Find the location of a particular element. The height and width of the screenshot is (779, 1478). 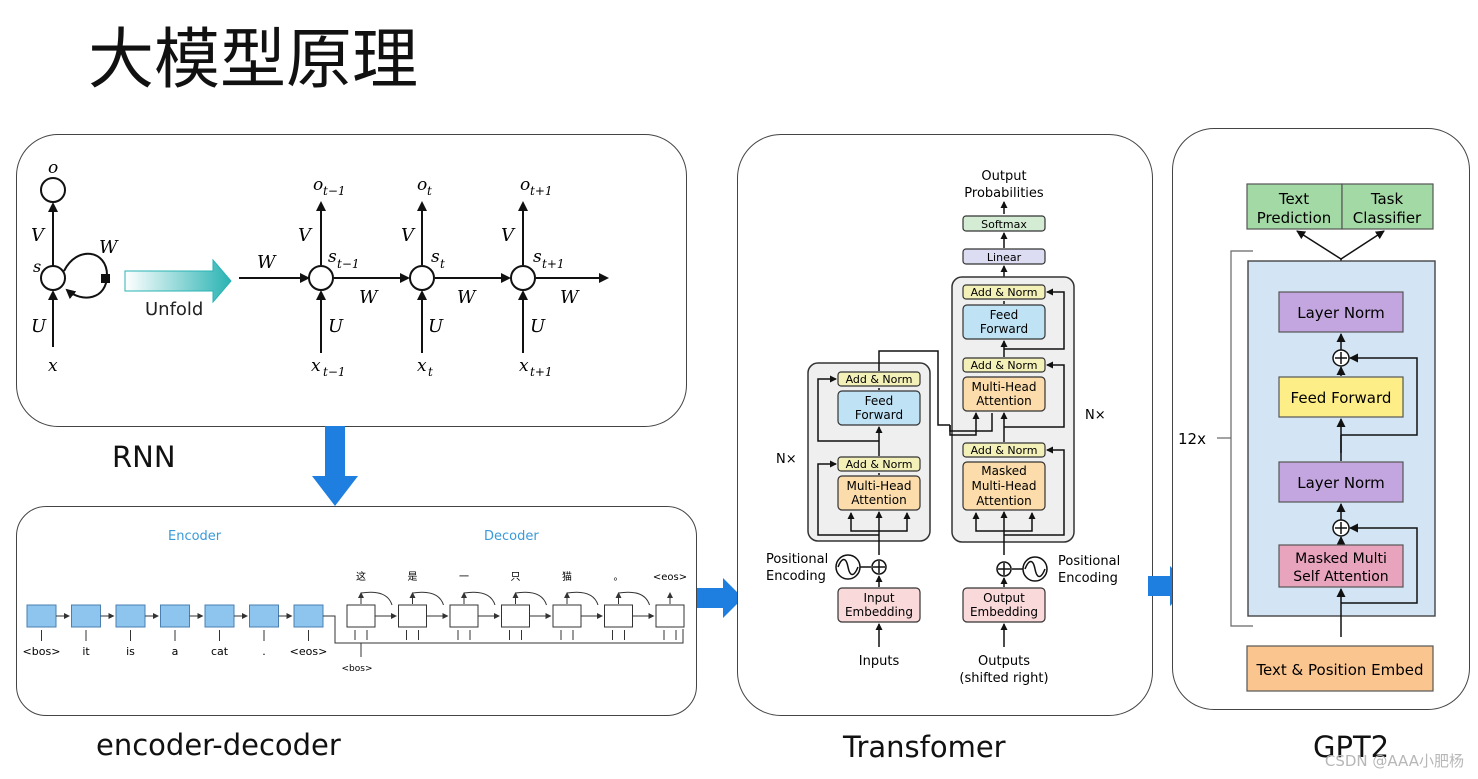

svg-text: Layer Norm is located at coordinates (1341, 483).